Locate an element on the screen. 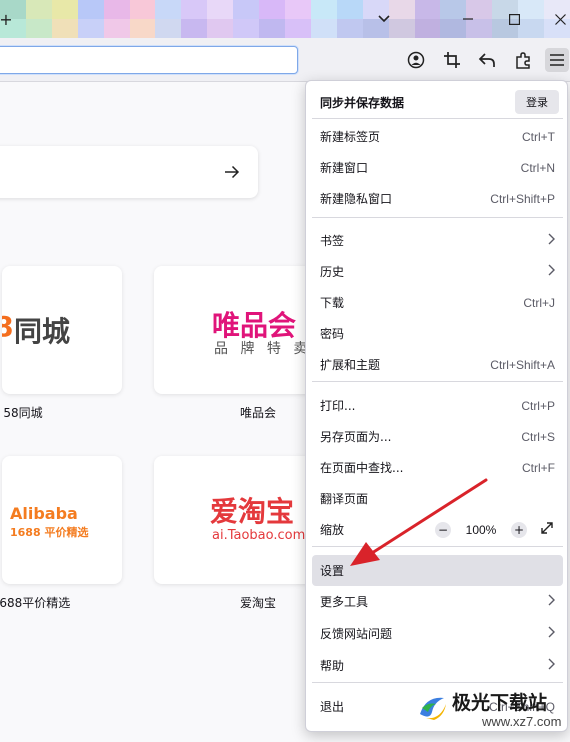 This screenshot has height=742, width=570. menu-item-more-tools: 更多工具 is located at coordinates (437, 601).